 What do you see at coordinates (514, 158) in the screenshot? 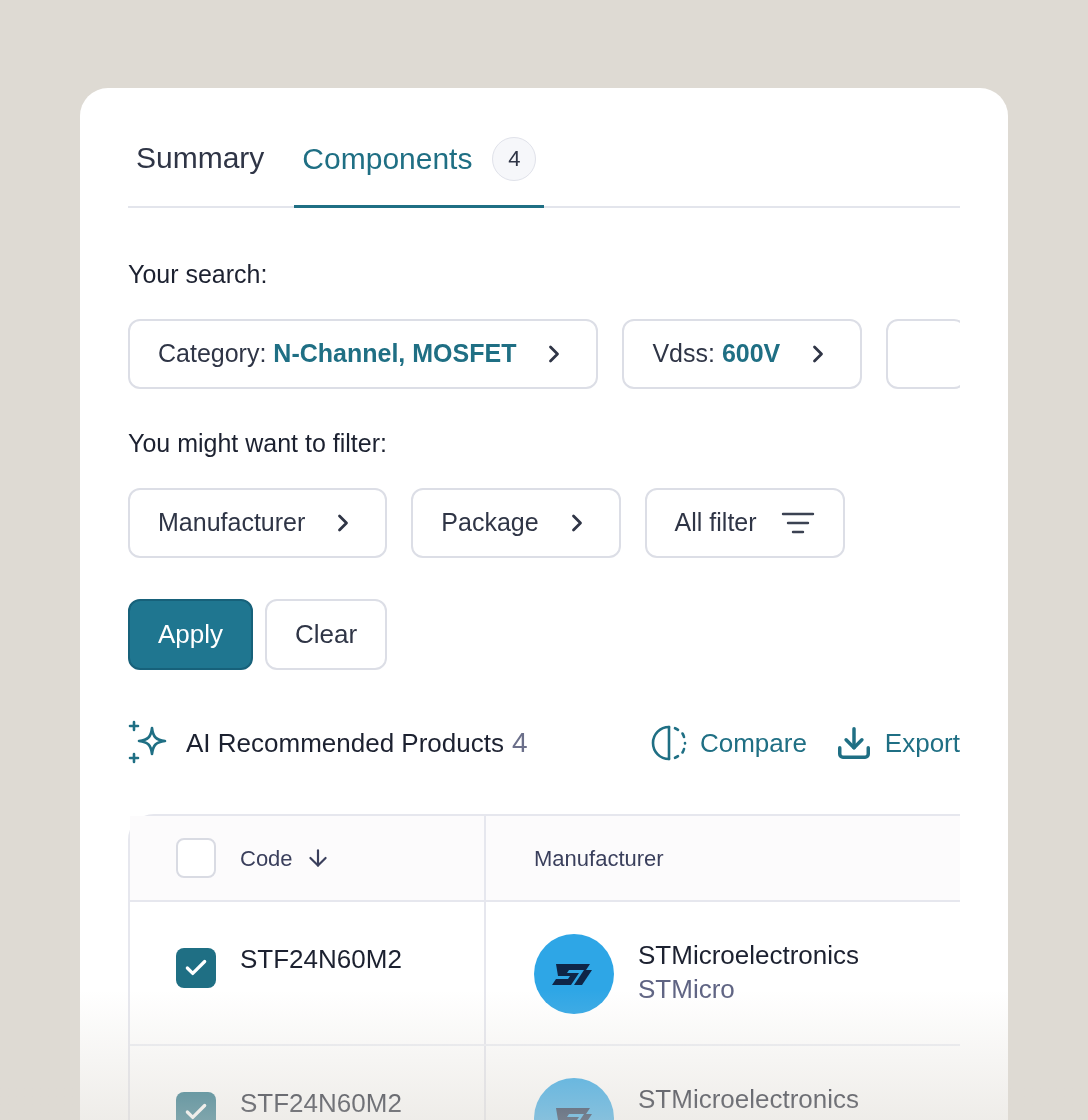
I see `count-badge: 4` at bounding box center [514, 158].